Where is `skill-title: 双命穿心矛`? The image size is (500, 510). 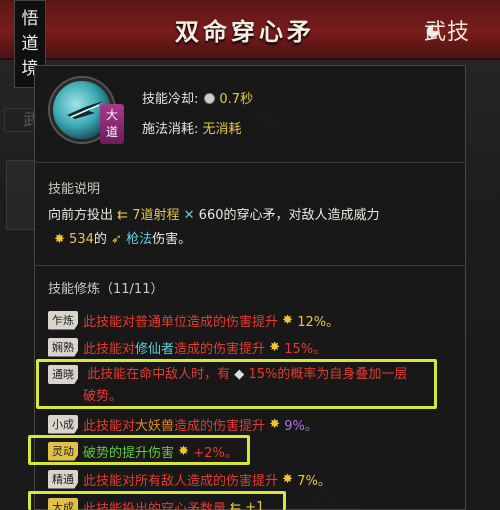 skill-title: 双命穿心矛 is located at coordinates (245, 31).